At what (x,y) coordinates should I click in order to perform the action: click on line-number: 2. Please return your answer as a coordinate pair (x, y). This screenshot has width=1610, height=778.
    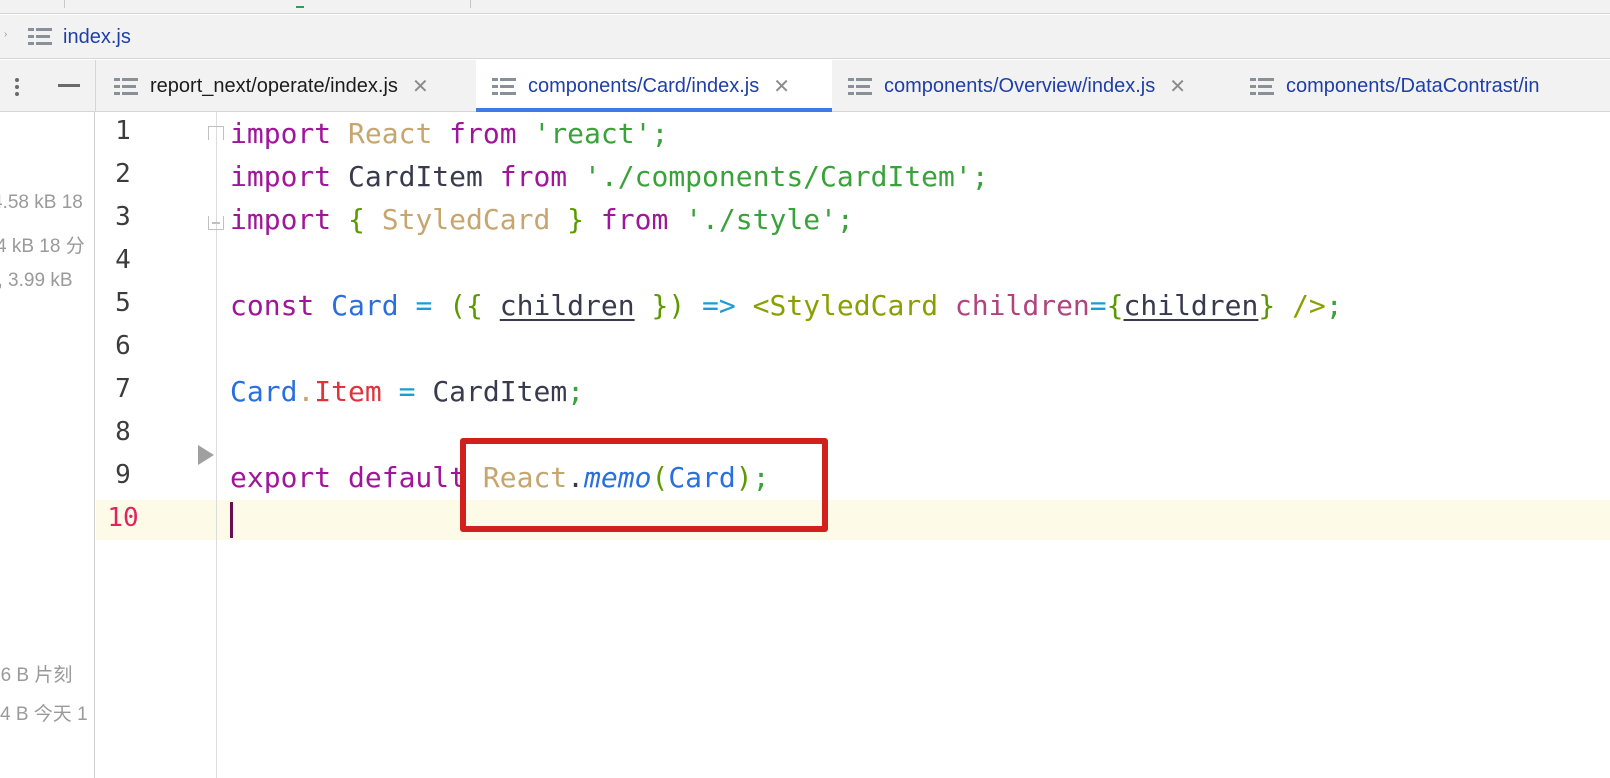
    Looking at the image, I should click on (123, 174).